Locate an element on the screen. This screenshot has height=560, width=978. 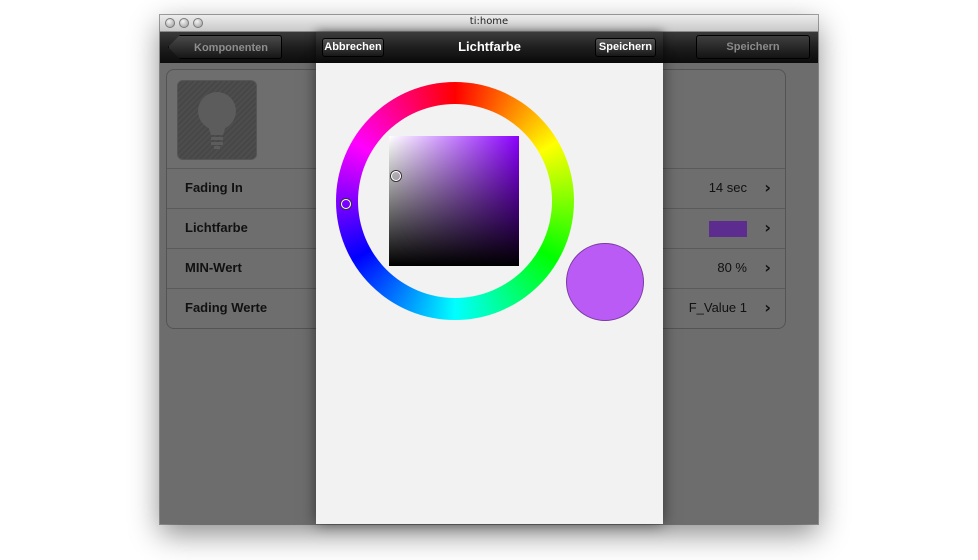
color-picker-header: Abbrechen Lichtfarbe Speichern is located at coordinates (489, 47).